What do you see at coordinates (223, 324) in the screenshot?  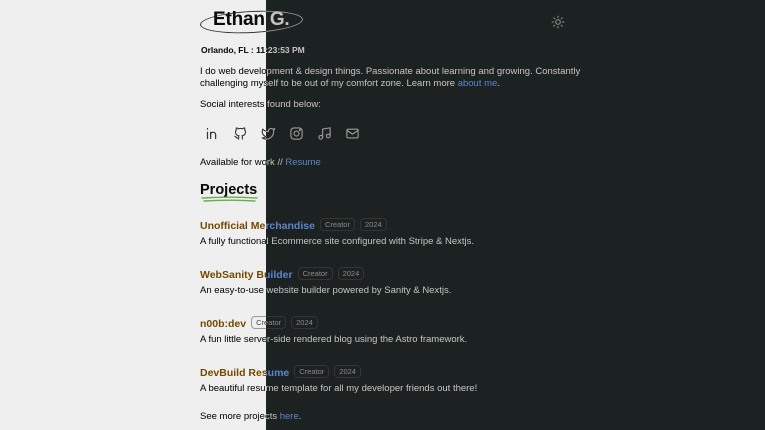 I see `project-title-link: n00b:dev` at bounding box center [223, 324].